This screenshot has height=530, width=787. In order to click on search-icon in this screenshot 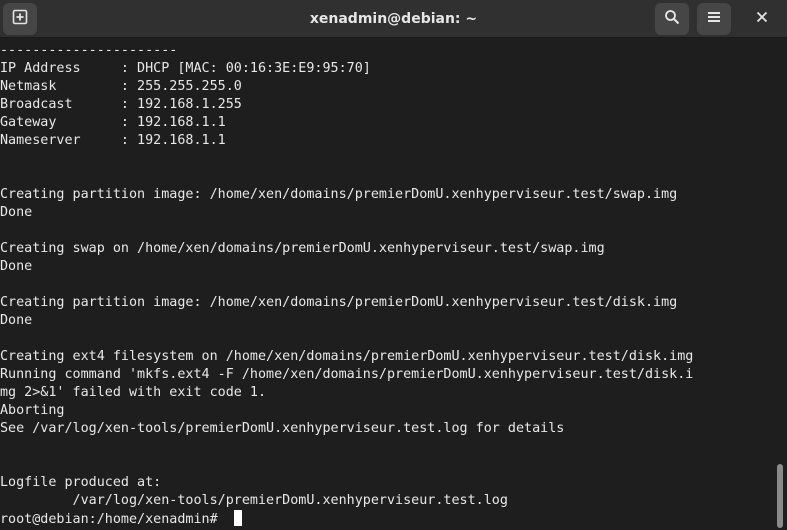, I will do `click(672, 19)`.